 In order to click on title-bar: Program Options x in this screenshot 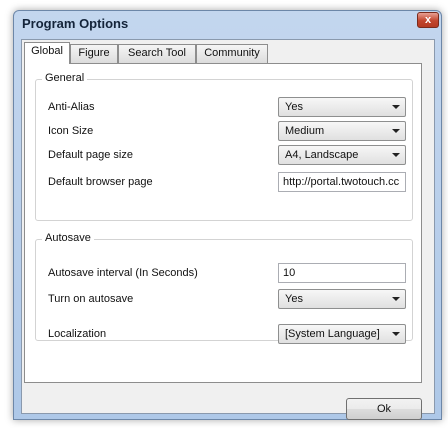, I will do `click(227, 23)`.